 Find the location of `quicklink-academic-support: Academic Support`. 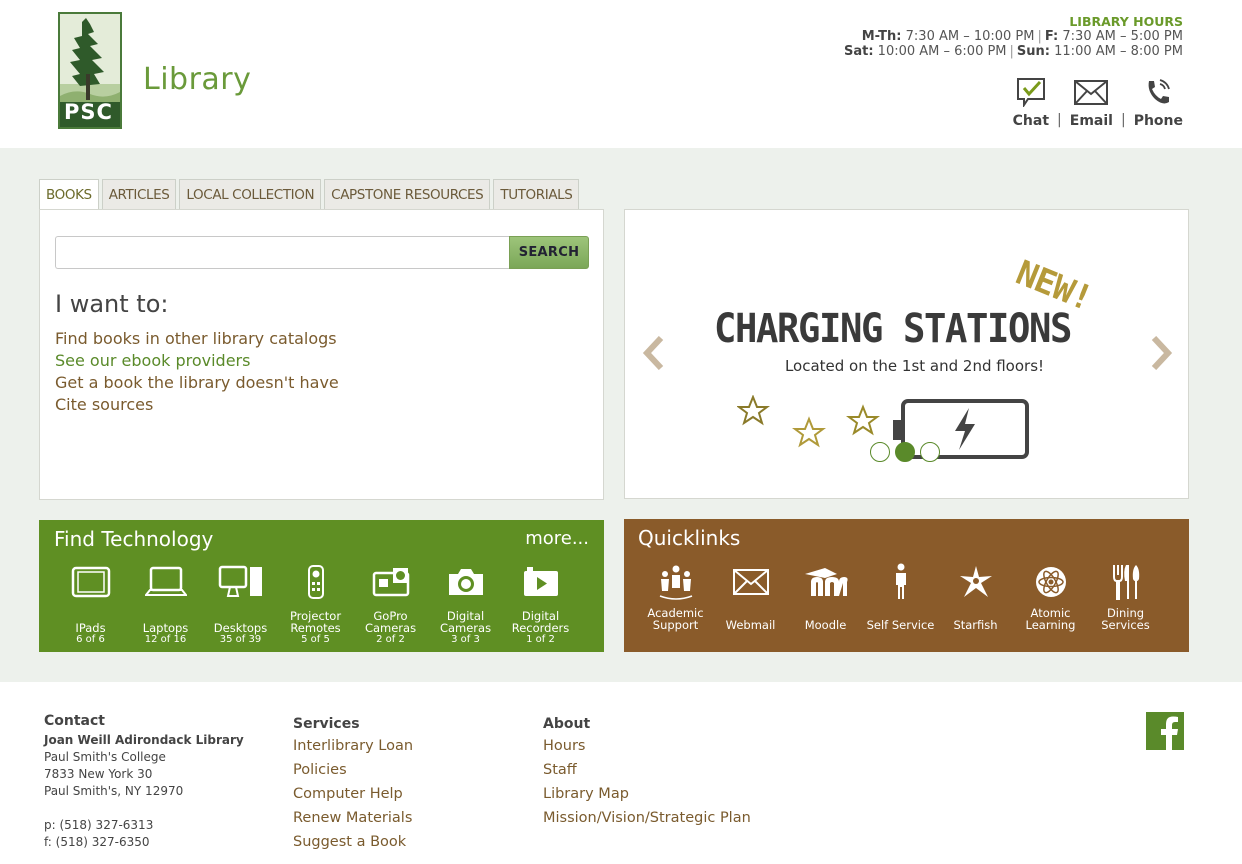

quicklink-academic-support: Academic Support is located at coordinates (675, 596).